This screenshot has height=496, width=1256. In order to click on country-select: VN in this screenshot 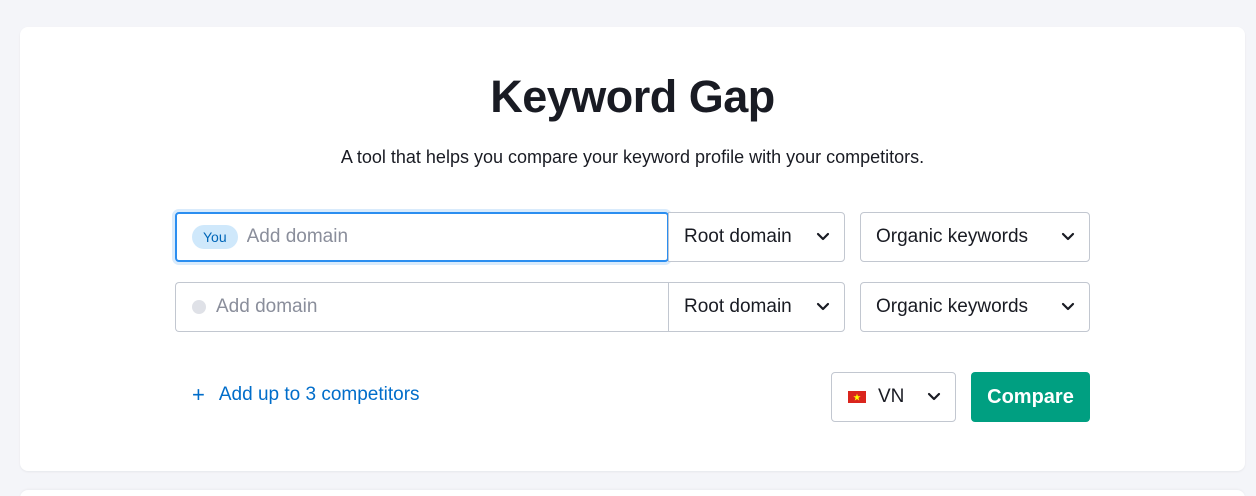, I will do `click(893, 397)`.